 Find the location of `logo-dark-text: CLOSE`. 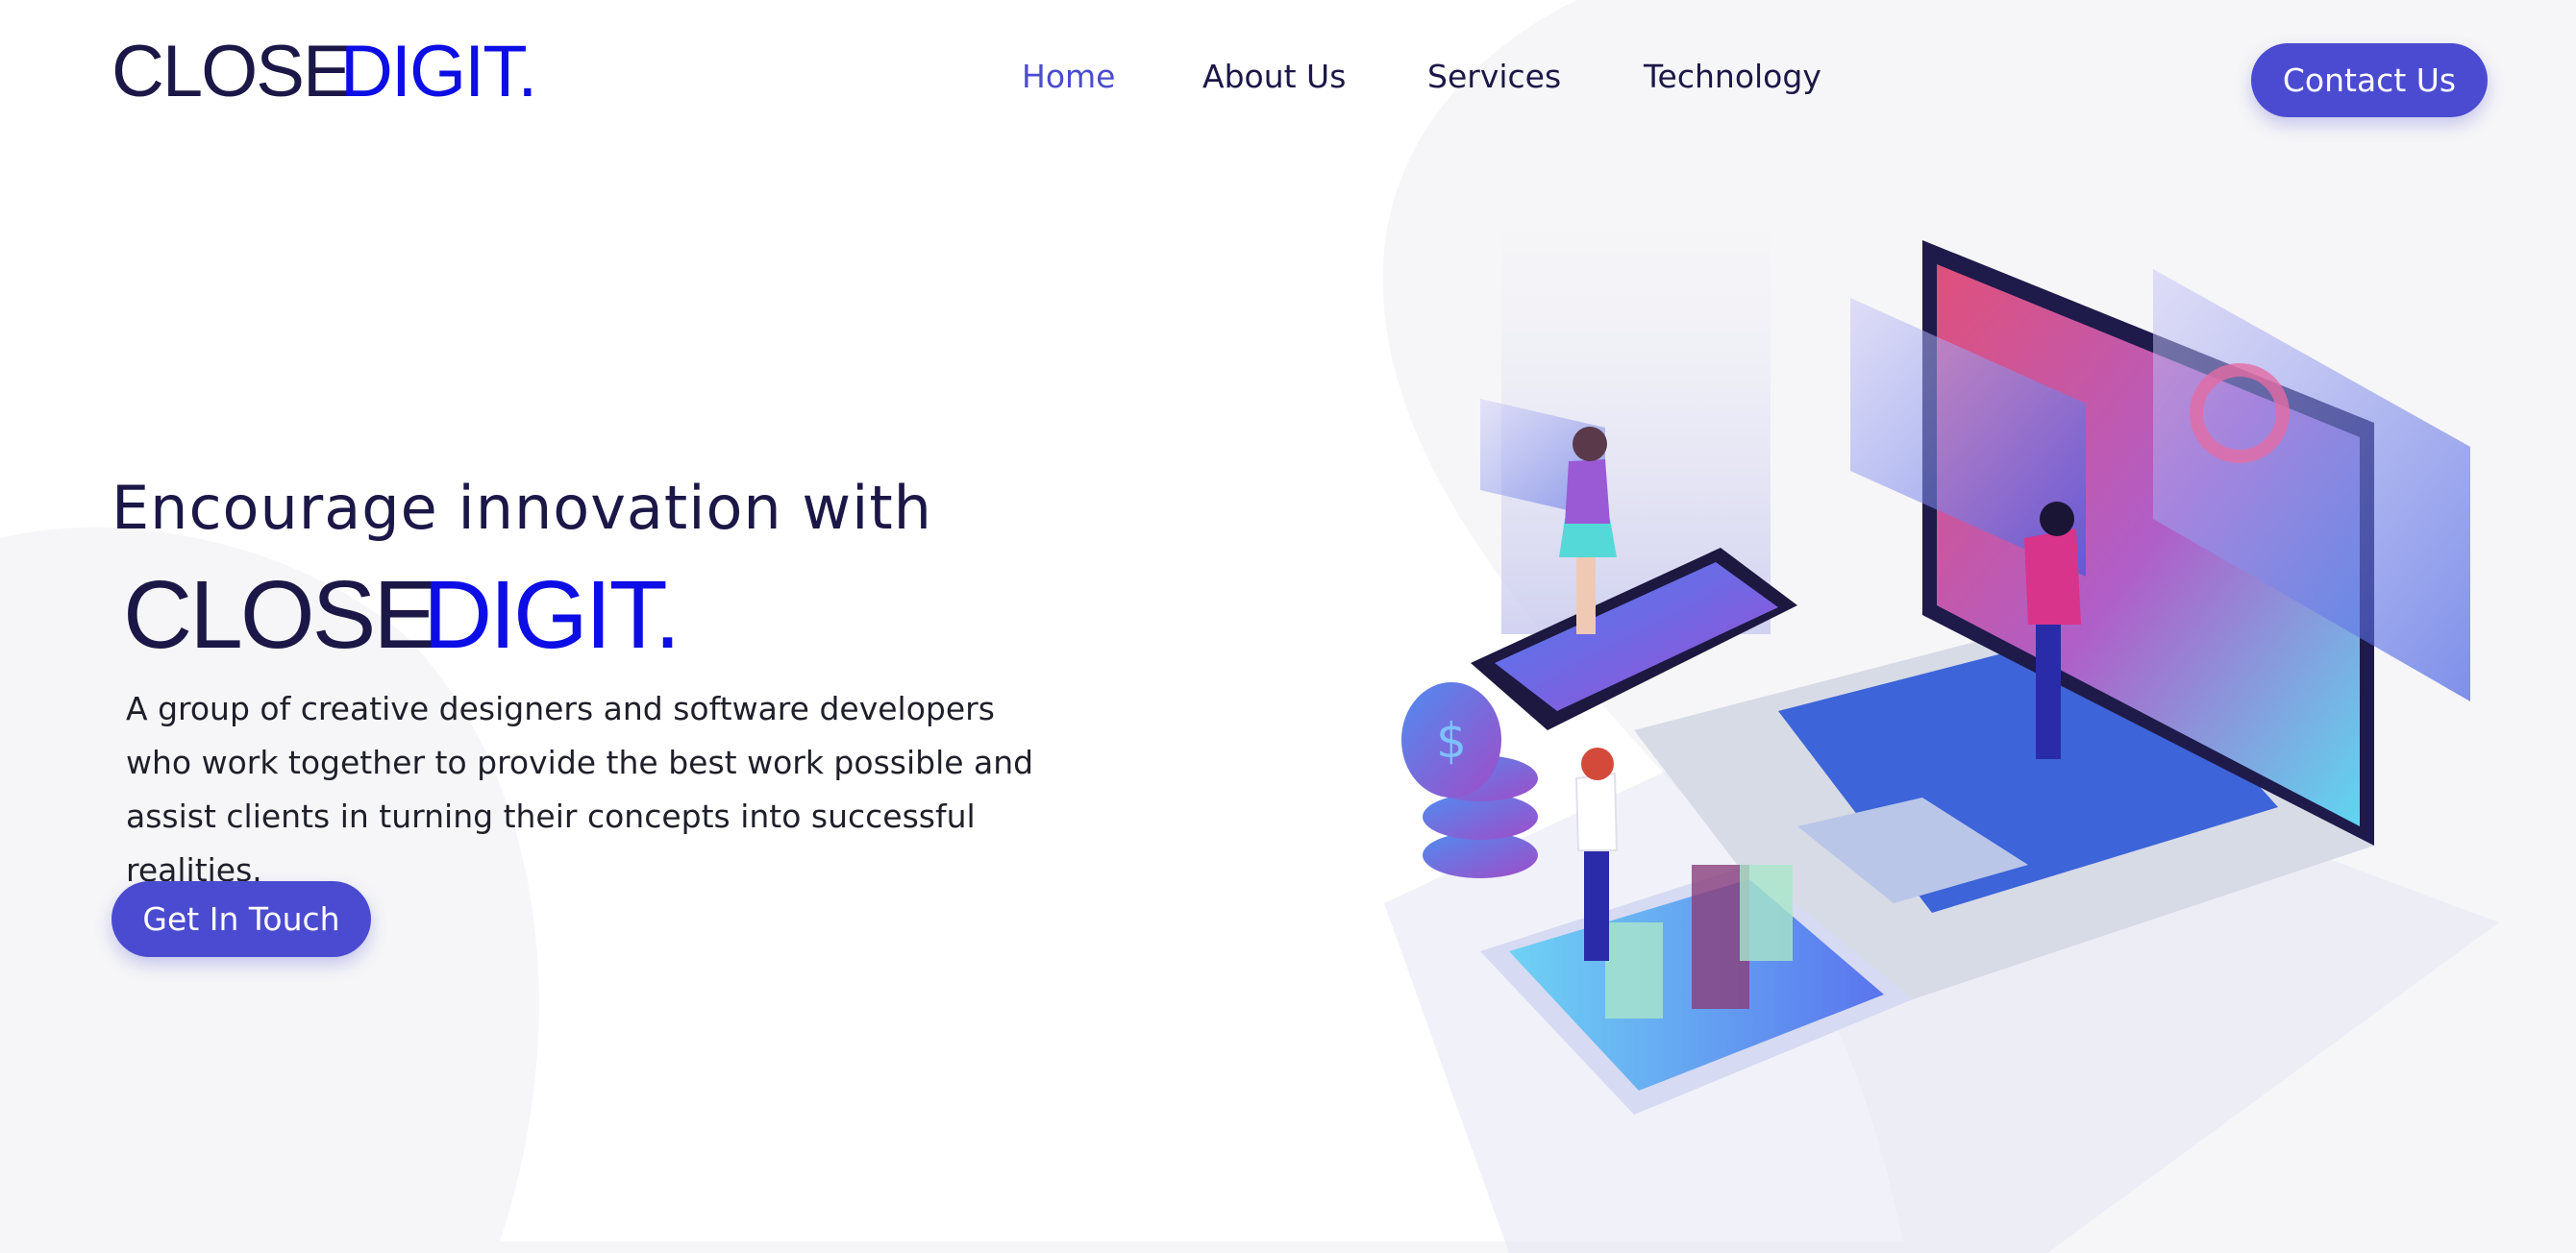

logo-dark-text: CLOSE is located at coordinates (230, 71).